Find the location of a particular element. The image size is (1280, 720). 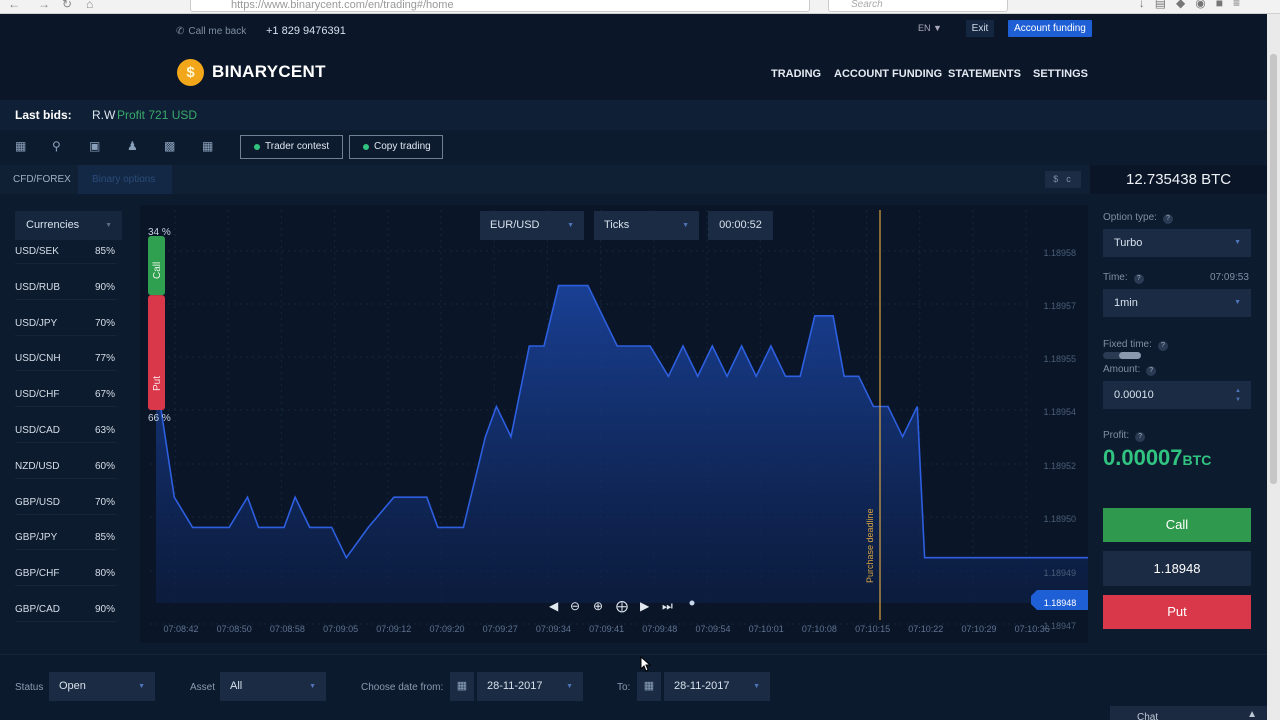

call-me-back-label: Call me back is located at coordinates (217, 31).